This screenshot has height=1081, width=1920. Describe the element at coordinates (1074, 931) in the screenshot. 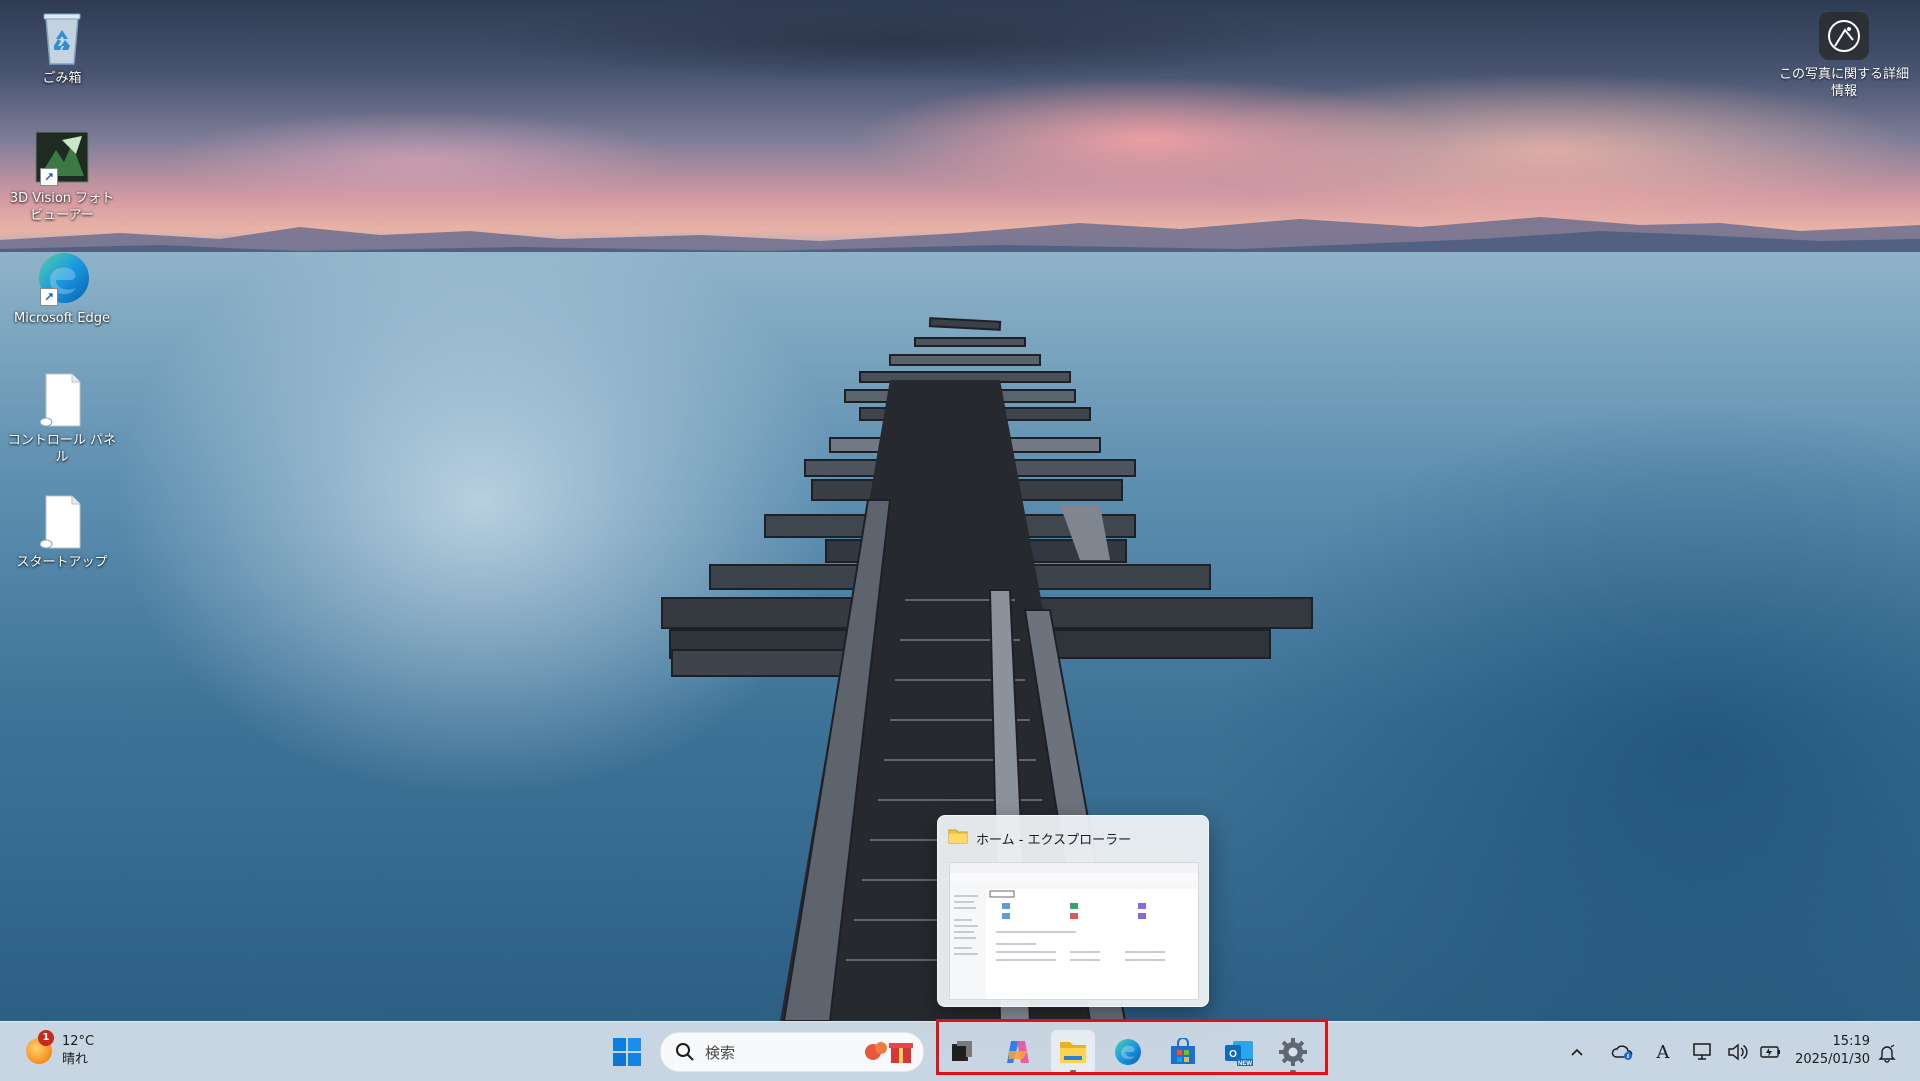

I see `preview-window-thumbnail` at that location.